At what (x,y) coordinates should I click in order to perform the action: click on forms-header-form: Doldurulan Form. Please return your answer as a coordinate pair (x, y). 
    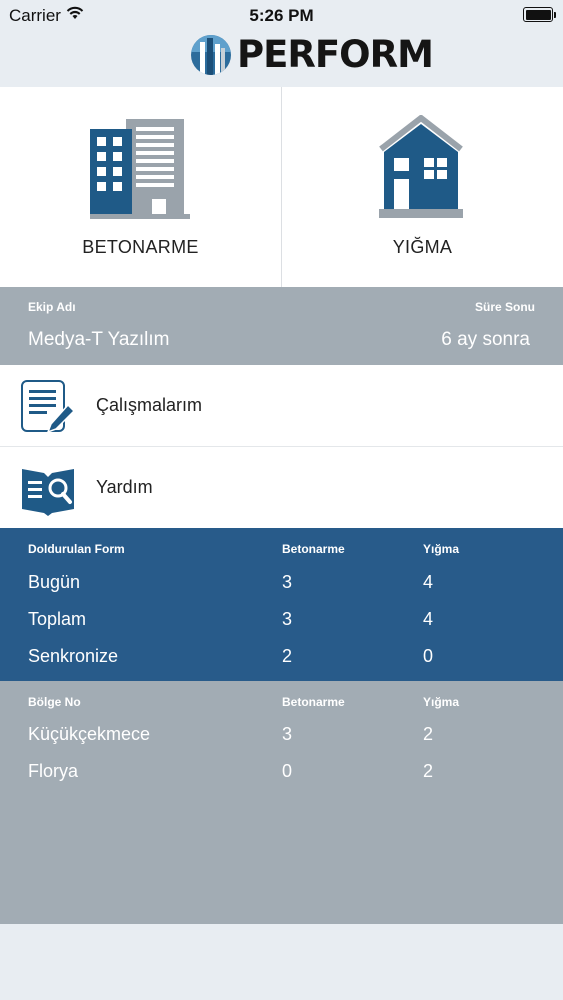
    Looking at the image, I should click on (76, 549).